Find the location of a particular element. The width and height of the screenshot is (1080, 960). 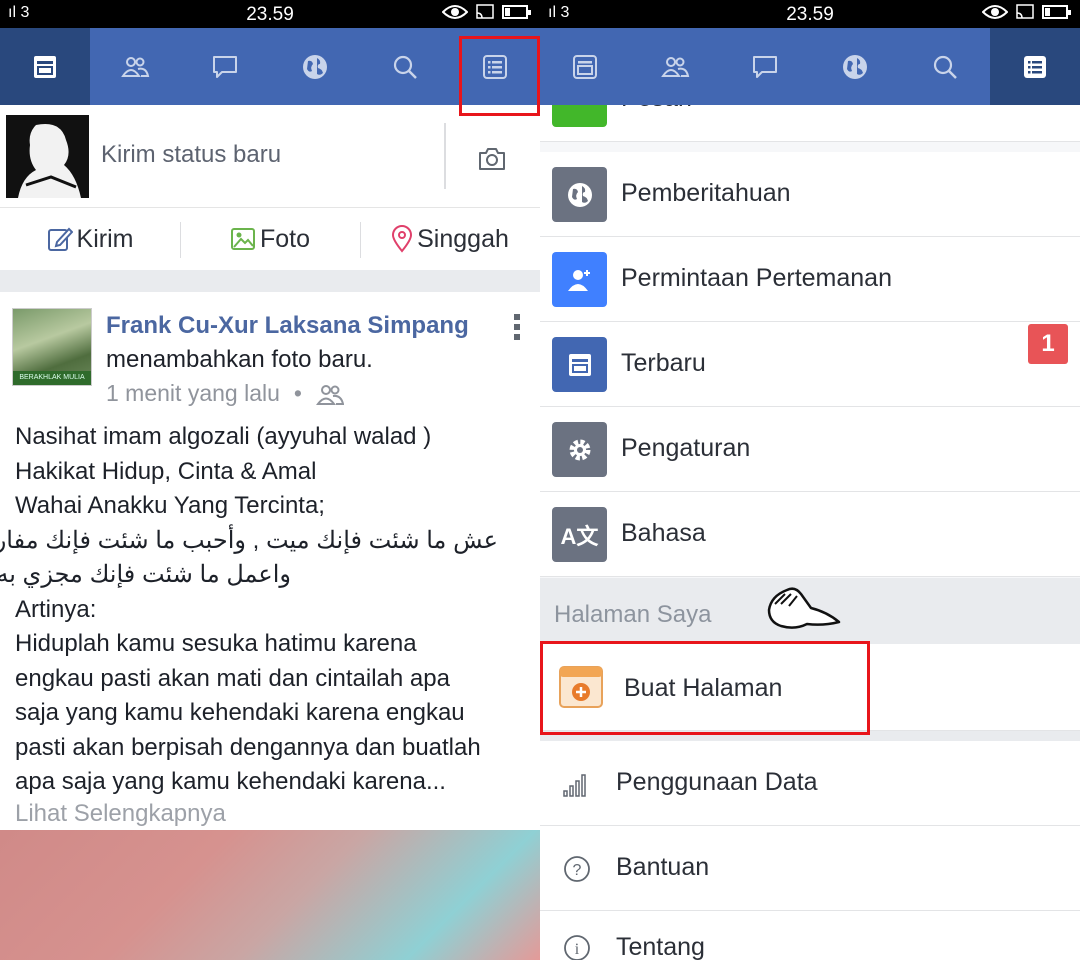

photo-icon is located at coordinates (242, 239).